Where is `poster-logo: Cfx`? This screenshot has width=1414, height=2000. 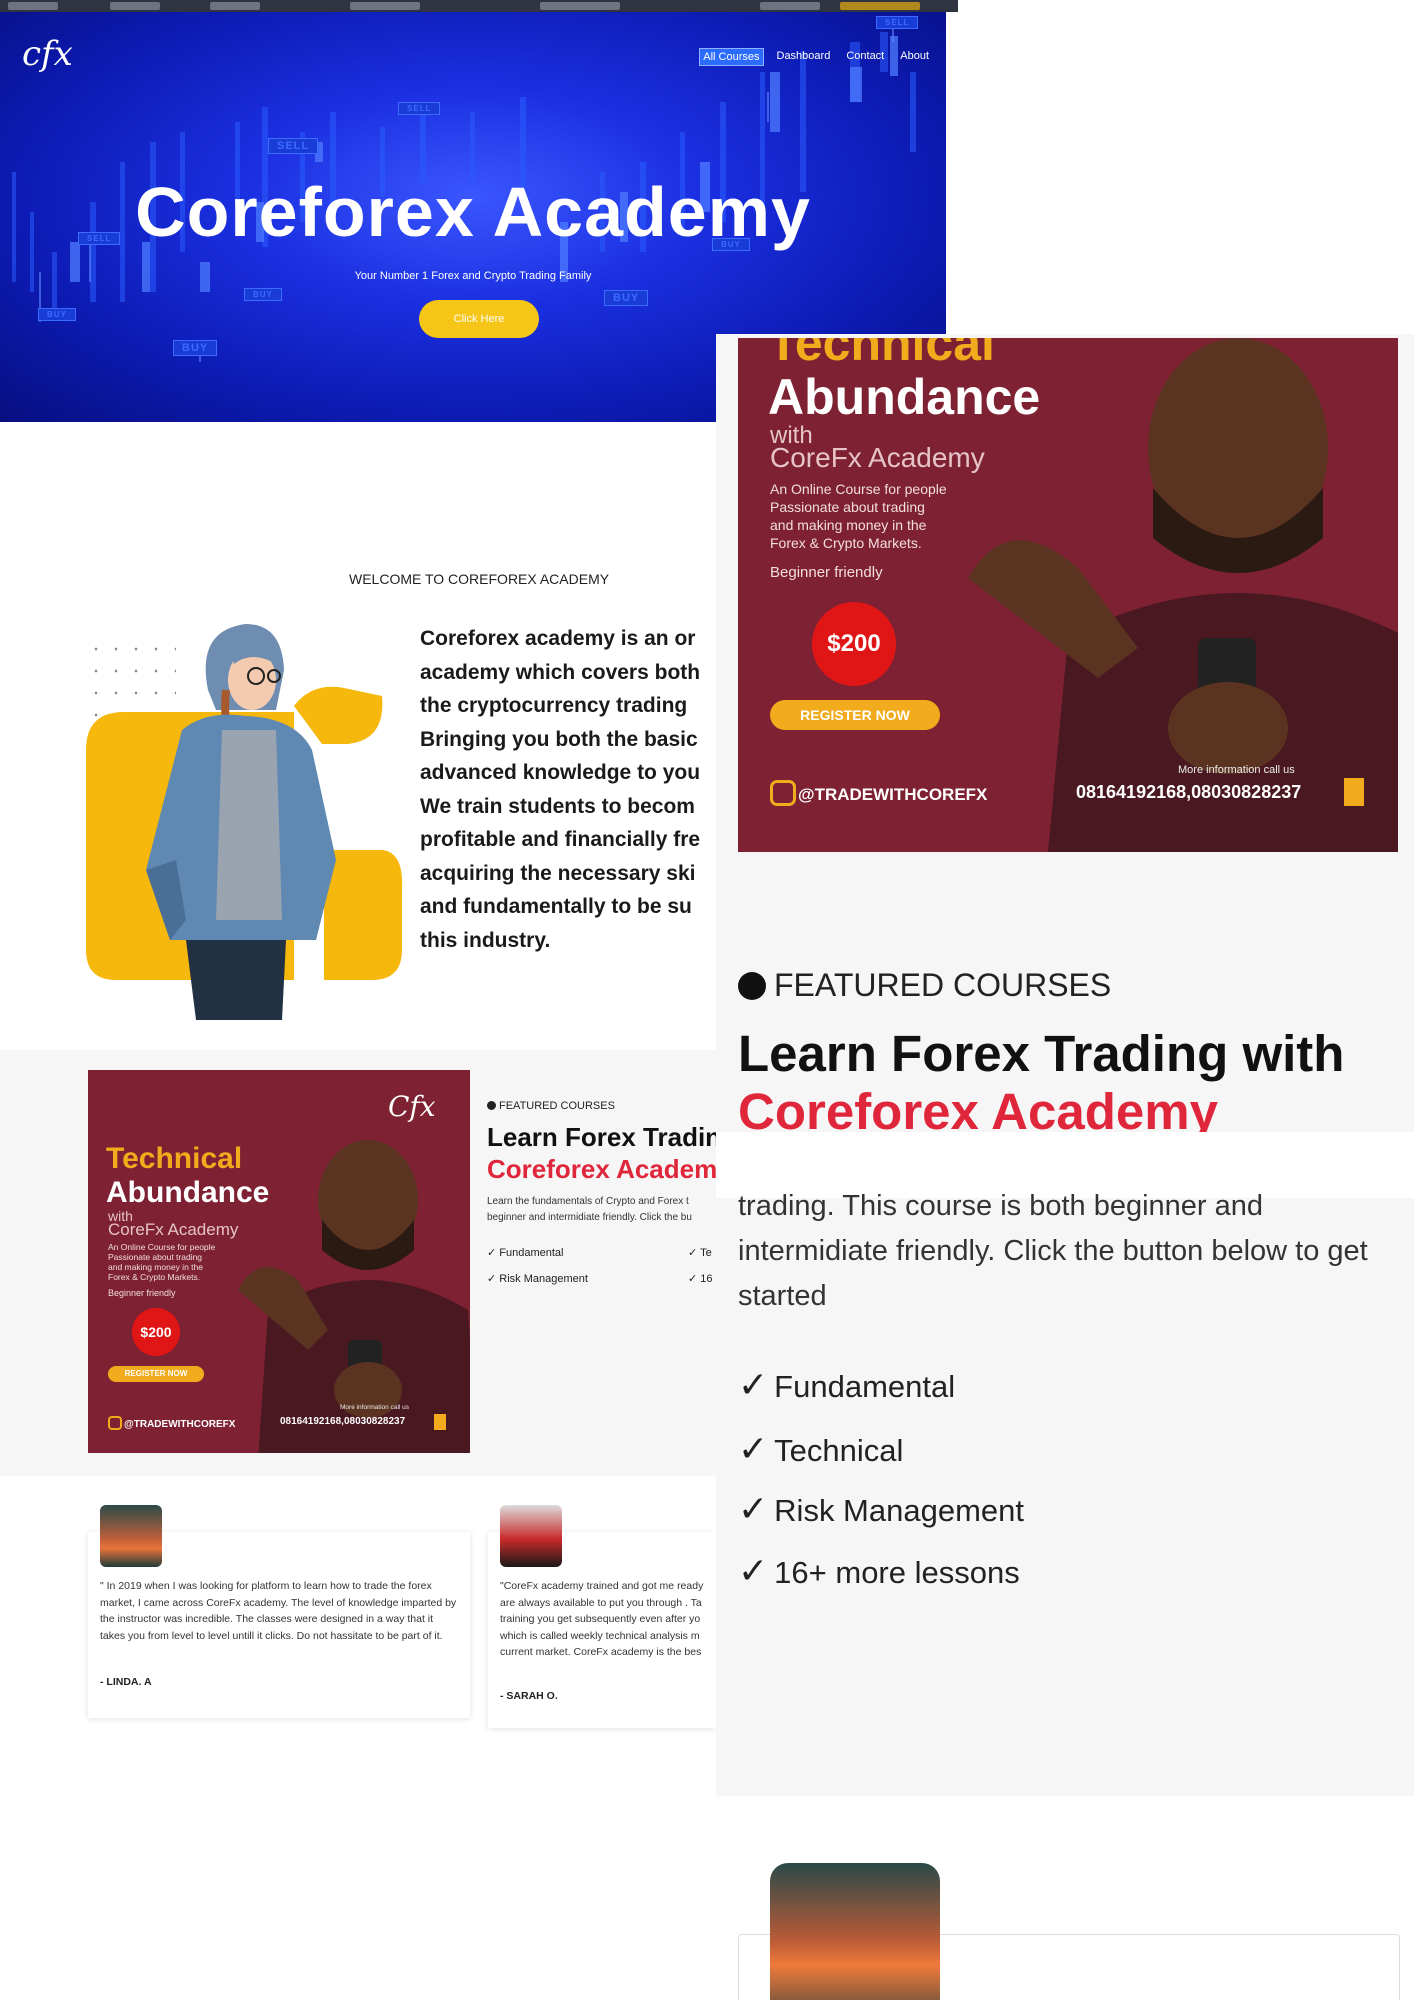 poster-logo: Cfx is located at coordinates (412, 1106).